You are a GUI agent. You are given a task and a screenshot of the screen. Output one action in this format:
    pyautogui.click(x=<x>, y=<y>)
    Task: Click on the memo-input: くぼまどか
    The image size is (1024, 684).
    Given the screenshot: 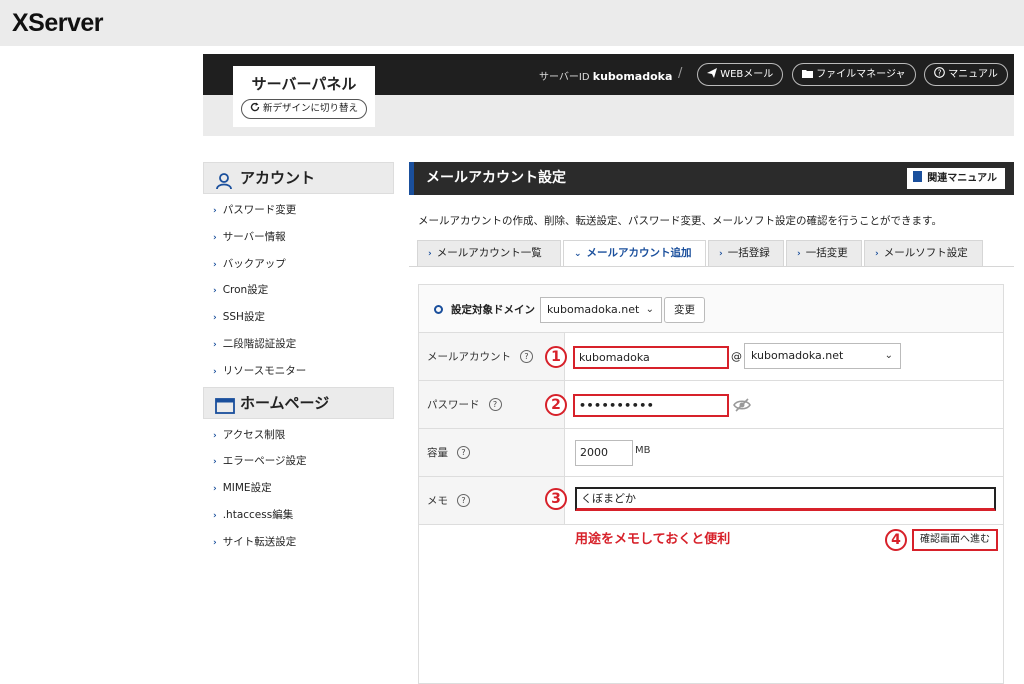 What is the action you would take?
    pyautogui.click(x=785, y=499)
    